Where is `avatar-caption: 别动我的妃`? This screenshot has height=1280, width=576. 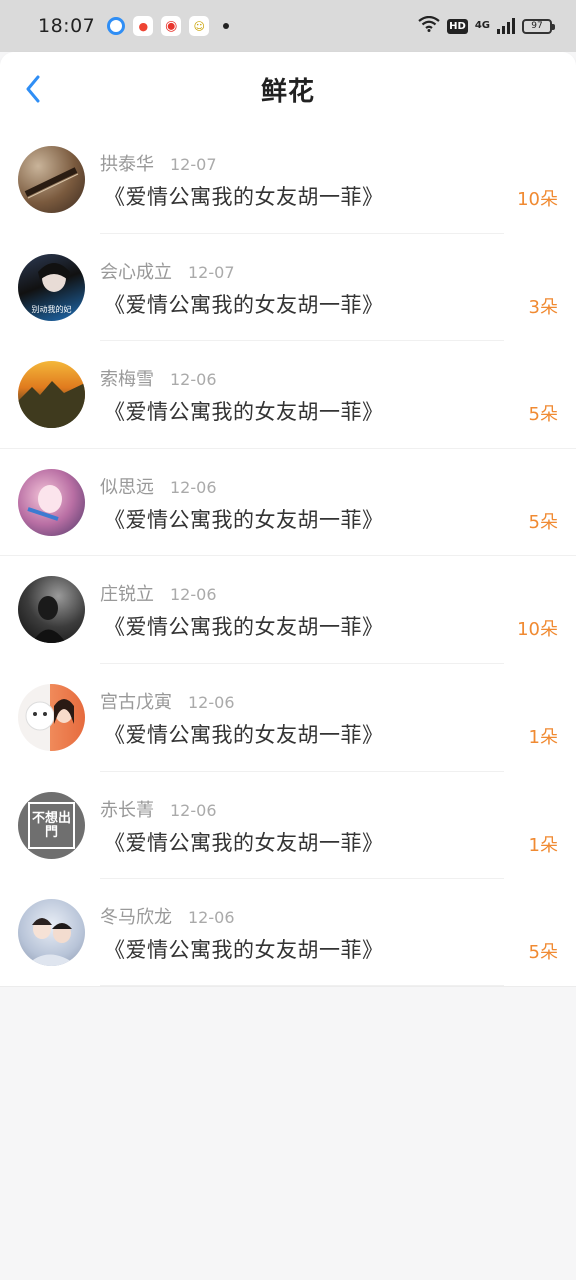
avatar-caption: 别动我的妃 is located at coordinates (51, 309).